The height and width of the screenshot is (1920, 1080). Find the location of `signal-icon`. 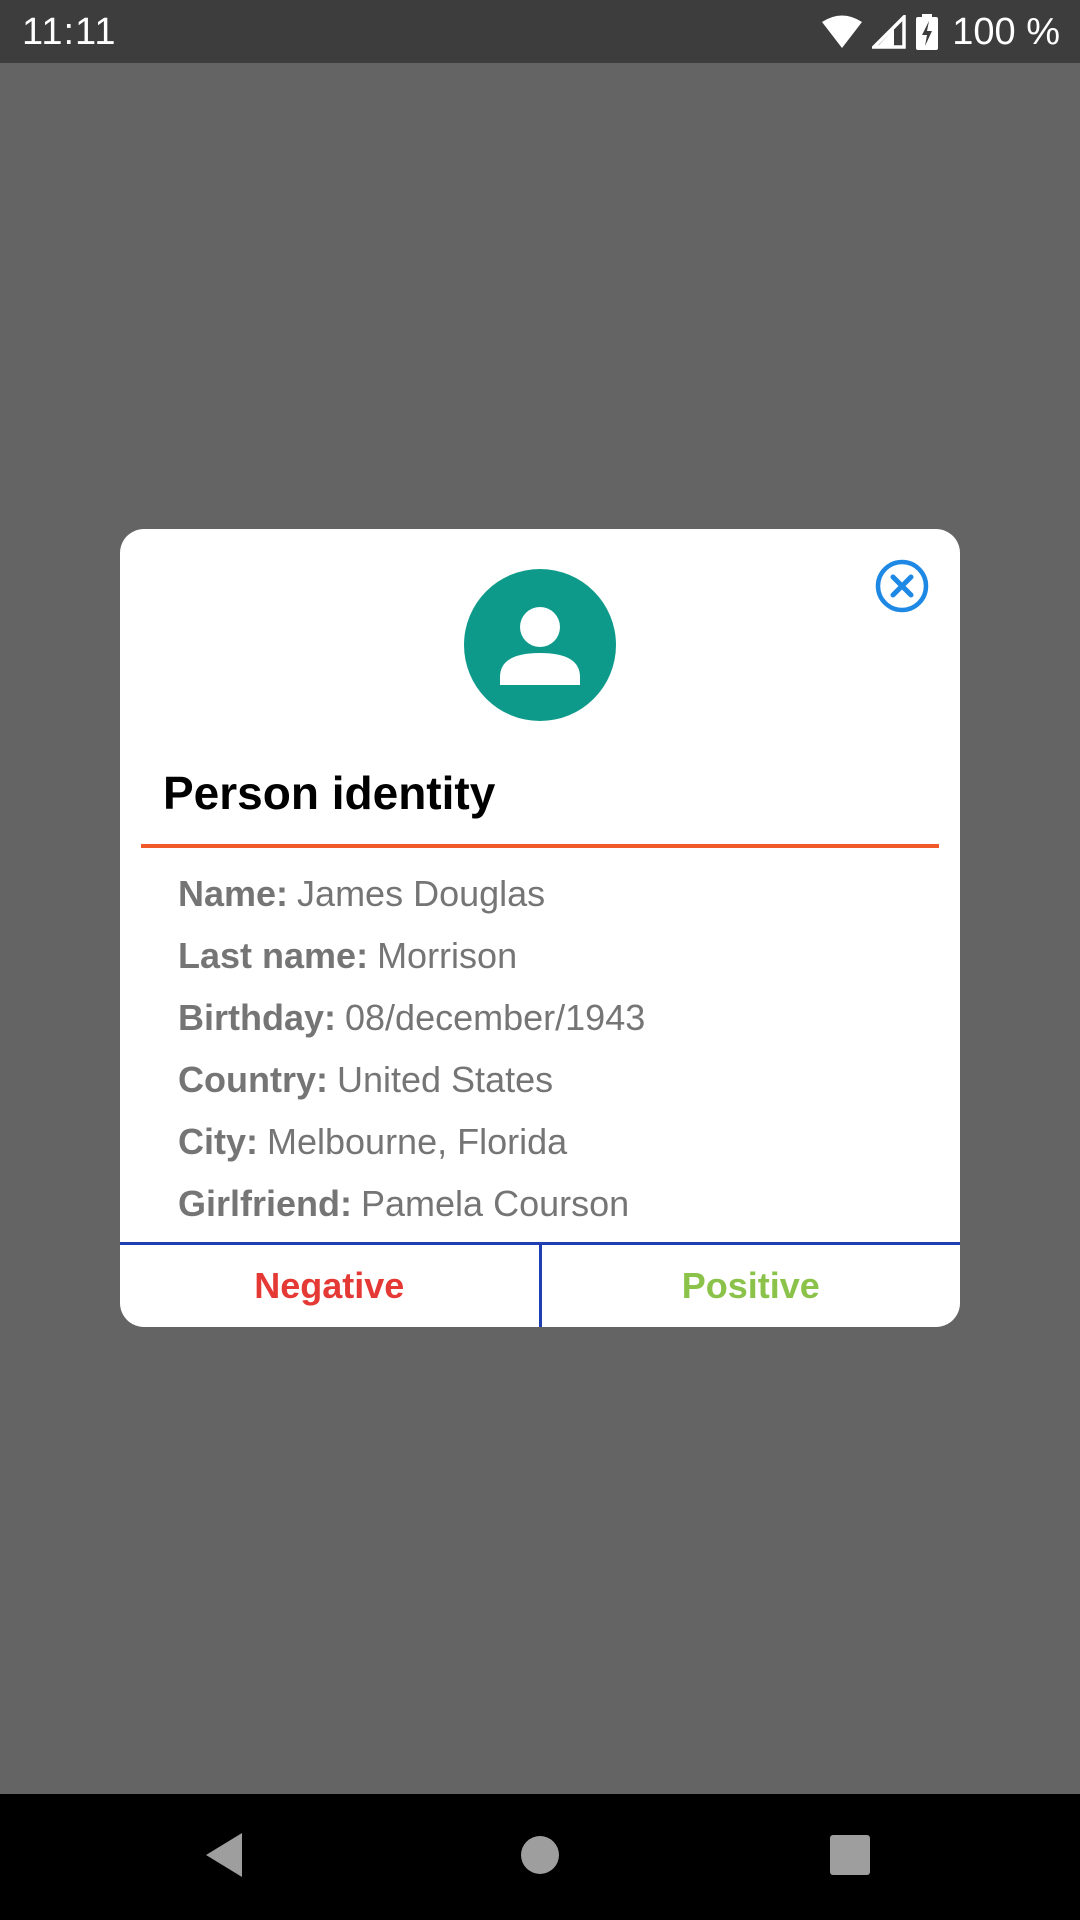

signal-icon is located at coordinates (889, 32).